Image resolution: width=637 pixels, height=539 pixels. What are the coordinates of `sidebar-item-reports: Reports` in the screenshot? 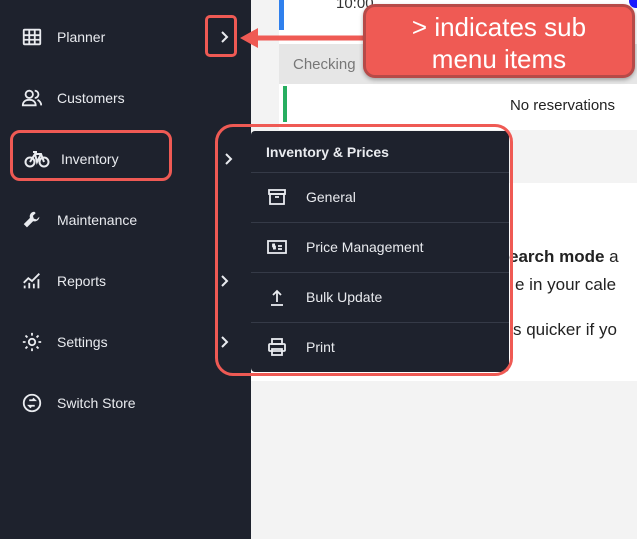 It's located at (125, 281).